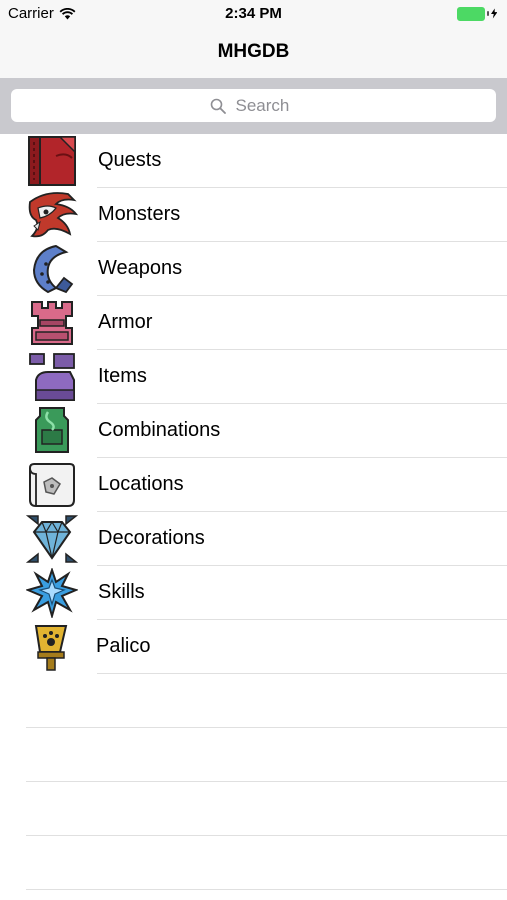 The image size is (507, 900). What do you see at coordinates (265, 105) in the screenshot?
I see `search-input` at bounding box center [265, 105].